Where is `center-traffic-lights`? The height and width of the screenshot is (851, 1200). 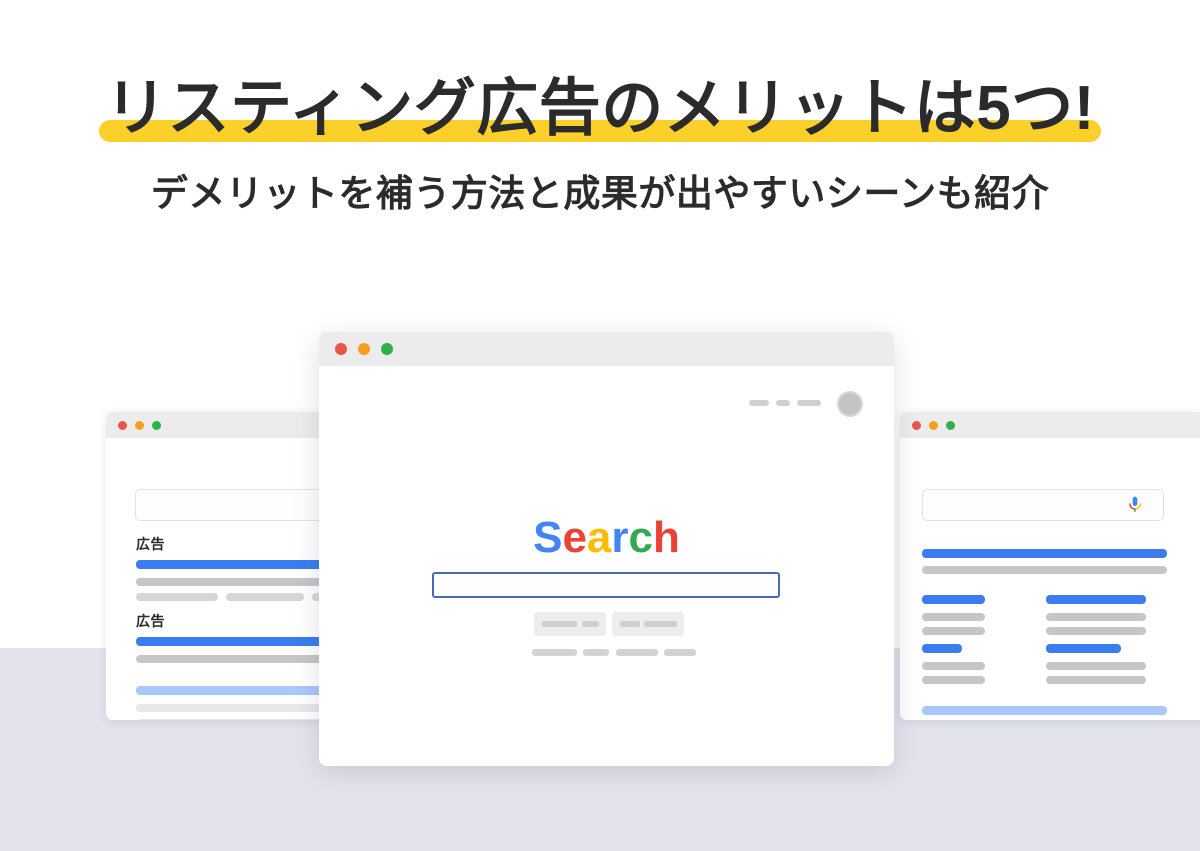 center-traffic-lights is located at coordinates (606, 349).